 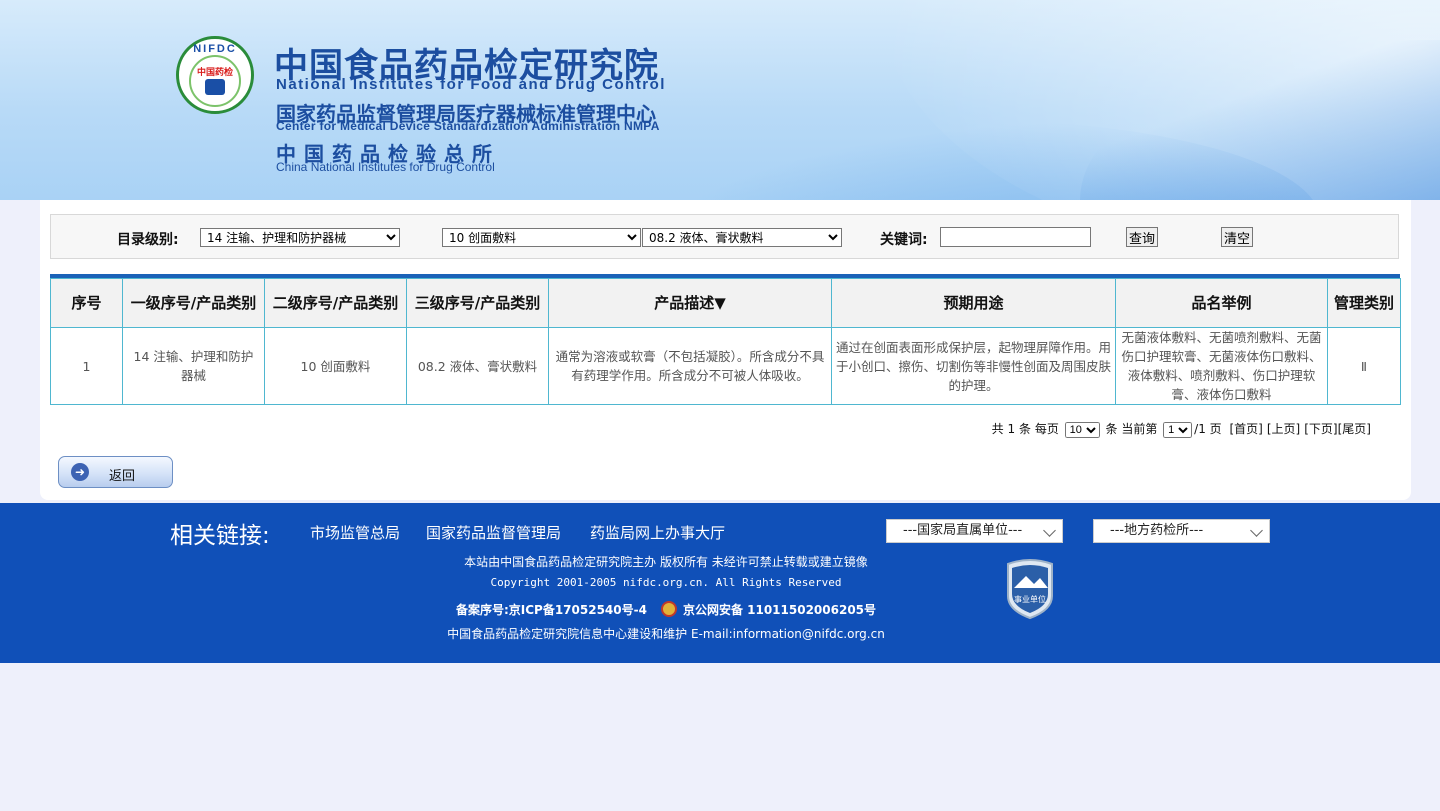 I want to click on prev-page-link: [上页], so click(x=1283, y=429).